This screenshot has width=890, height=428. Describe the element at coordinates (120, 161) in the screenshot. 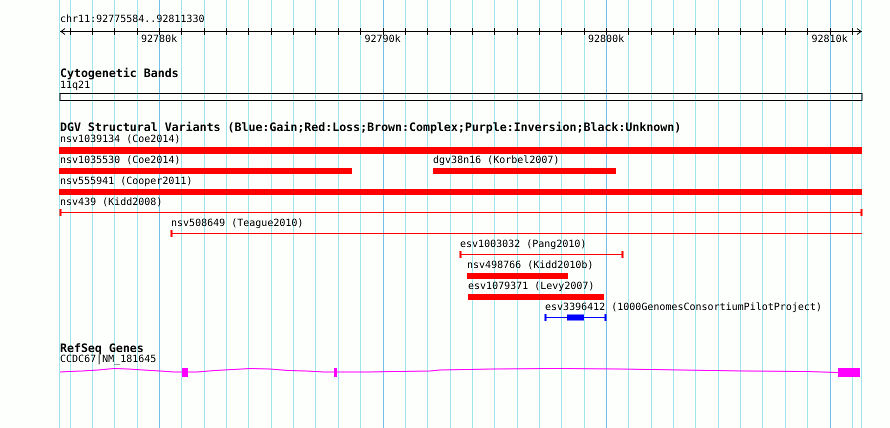

I see `variant-label: nsv1035530 (Coe2014)` at that location.